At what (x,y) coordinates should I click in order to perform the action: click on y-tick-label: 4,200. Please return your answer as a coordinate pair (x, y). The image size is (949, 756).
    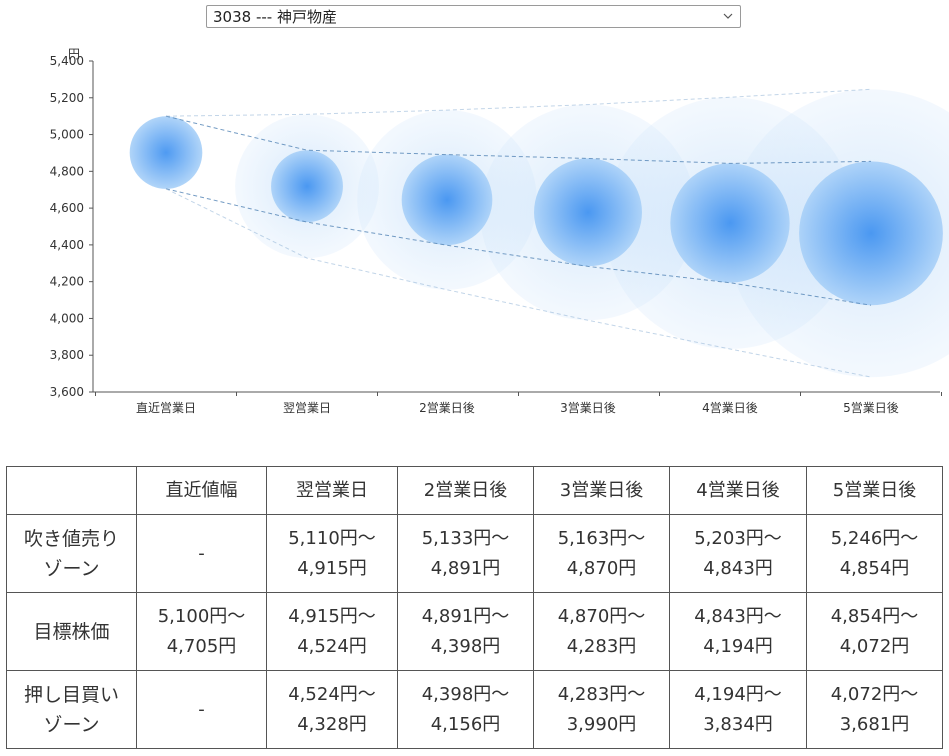
    Looking at the image, I should click on (67, 282).